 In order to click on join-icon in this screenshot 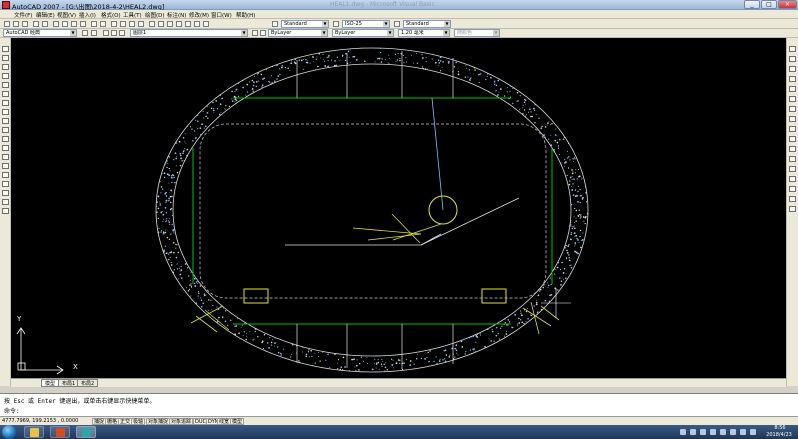, I will do `click(792, 179)`.